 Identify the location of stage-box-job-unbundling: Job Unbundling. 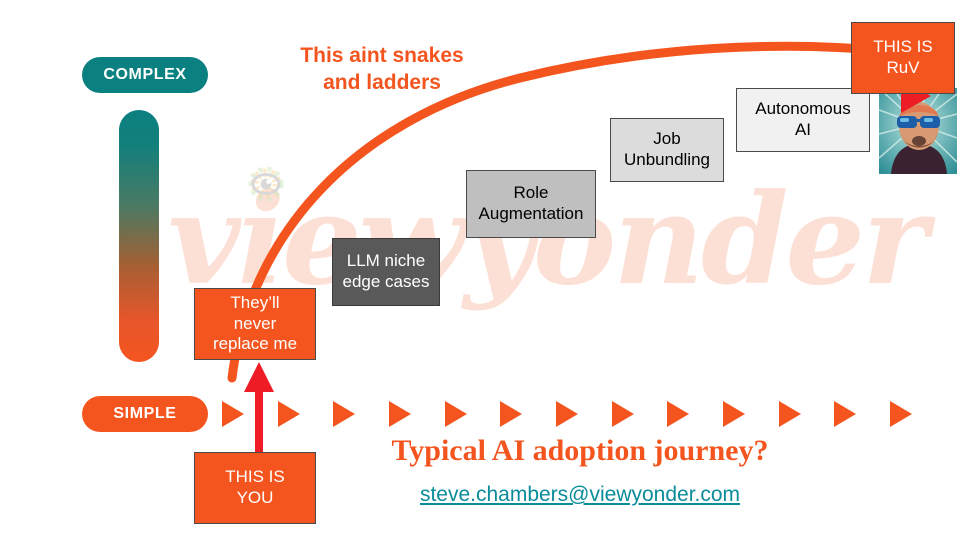
(667, 150).